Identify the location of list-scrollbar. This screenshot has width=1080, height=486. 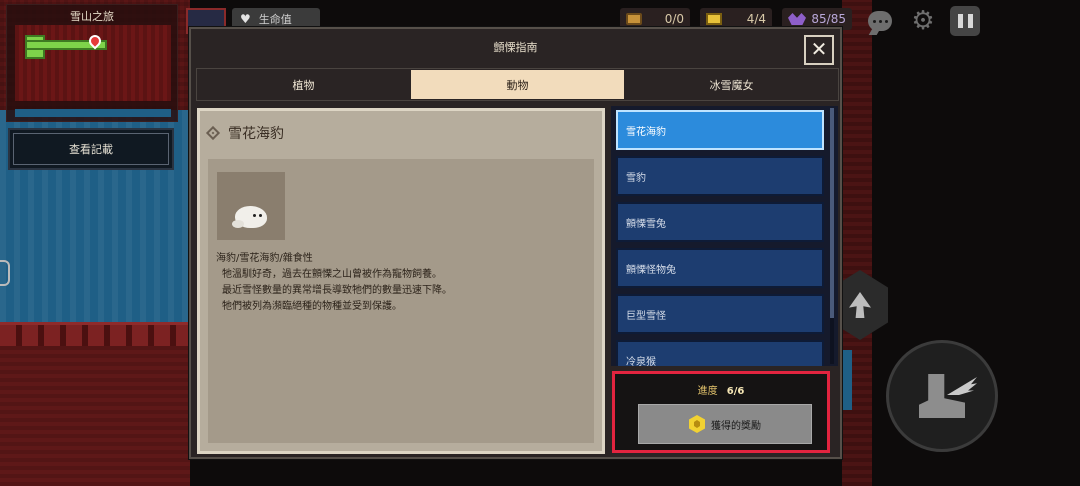
(832, 213).